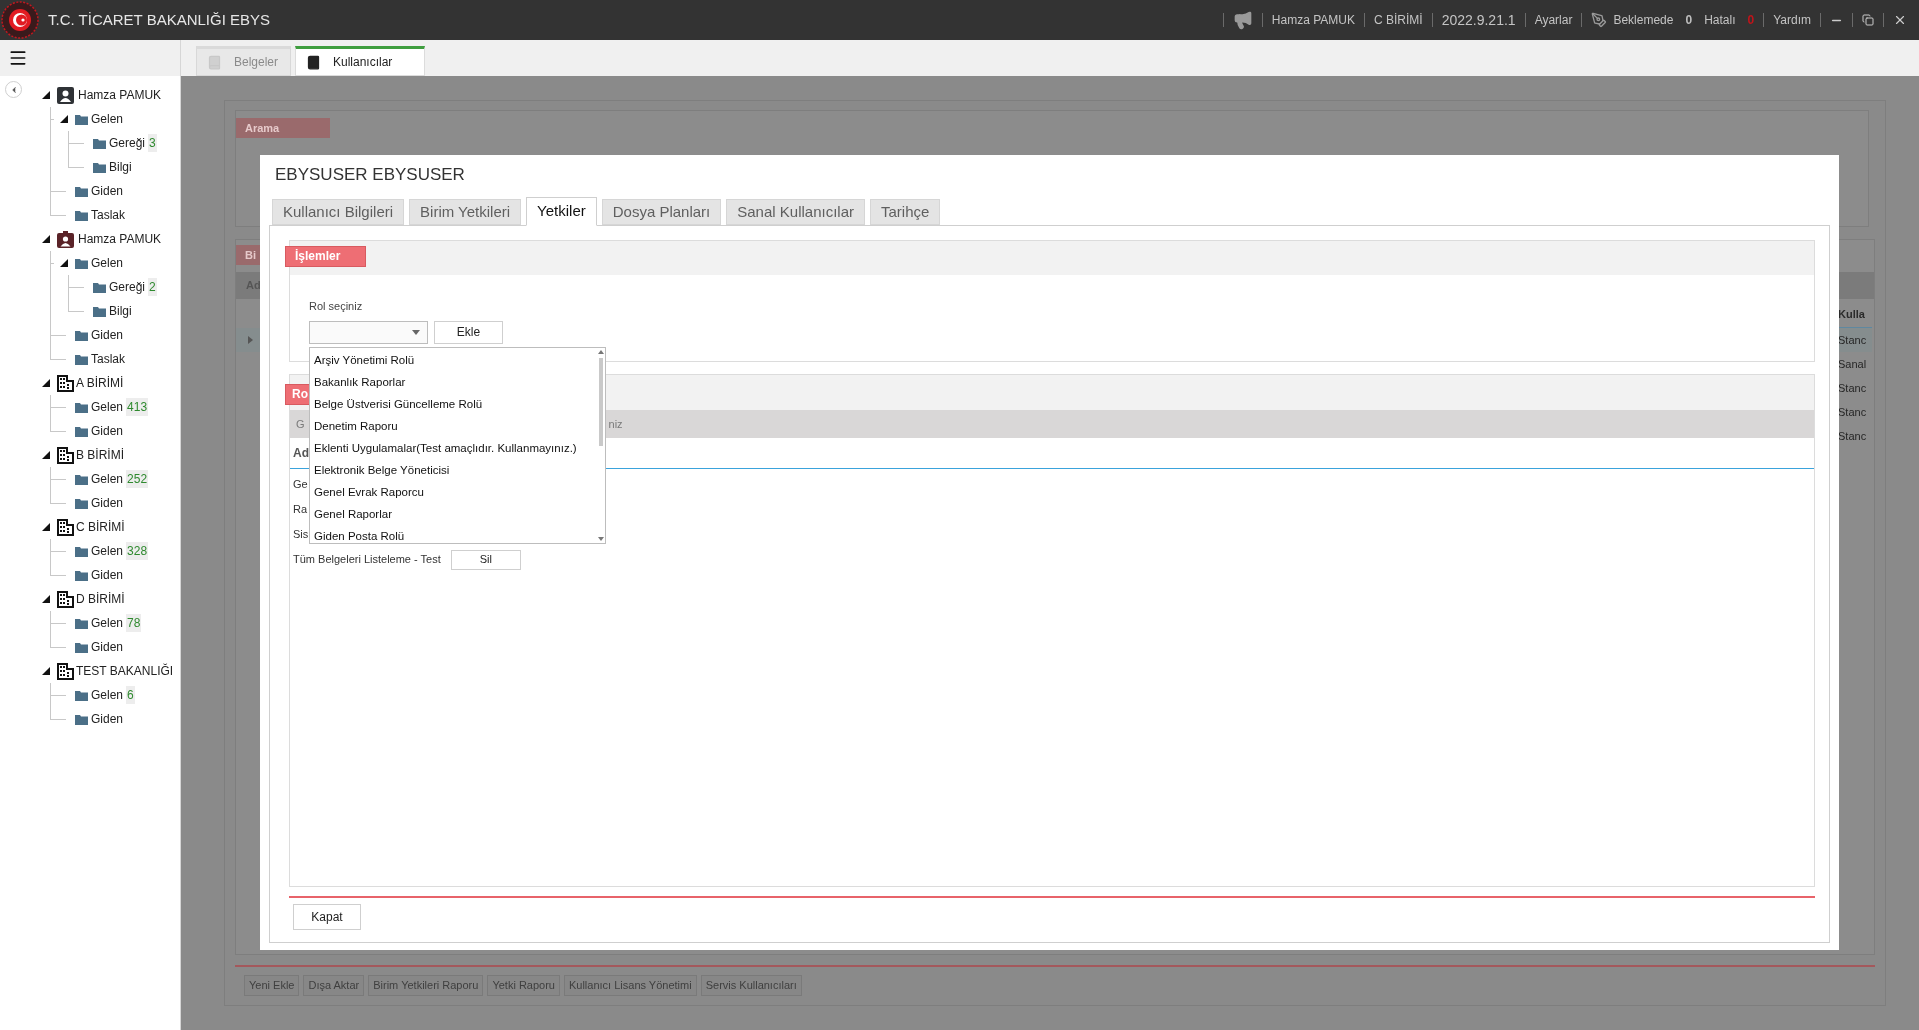  What do you see at coordinates (905, 212) in the screenshot?
I see `dialog-tab: Tarihçe` at bounding box center [905, 212].